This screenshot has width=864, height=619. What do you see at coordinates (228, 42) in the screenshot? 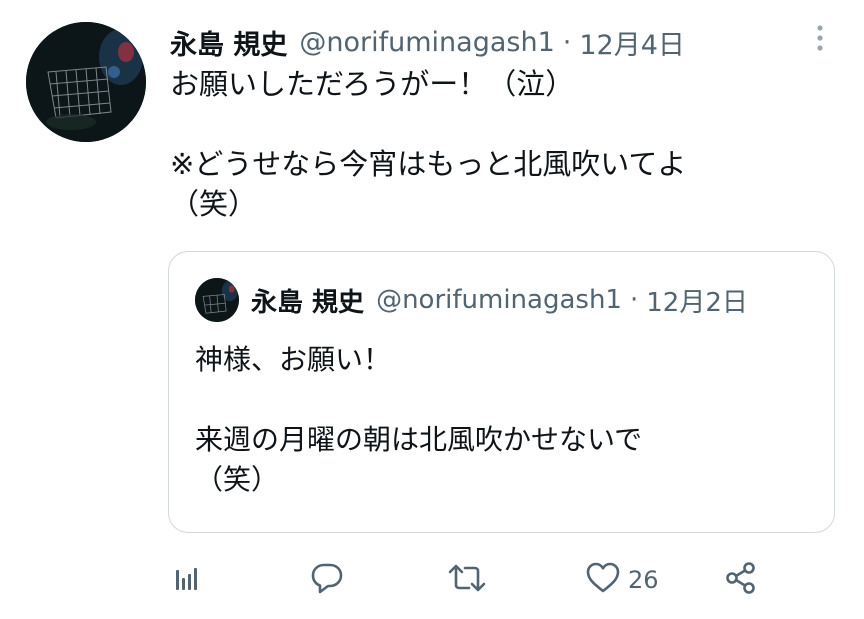
I see `display-name: 永島 規史` at bounding box center [228, 42].